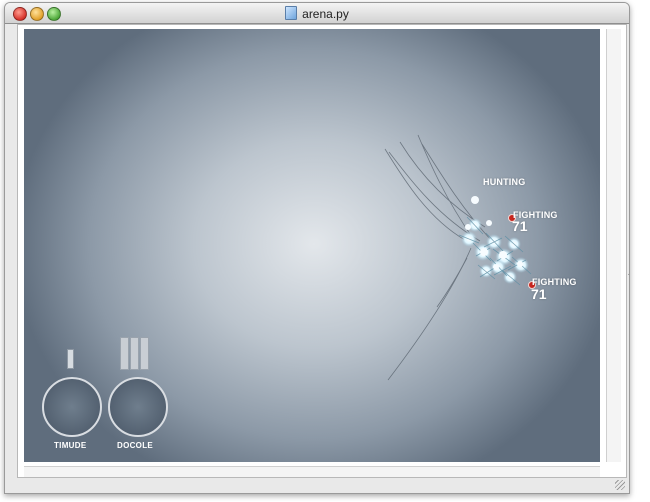  I want to click on window-title-container: arena.py, so click(317, 13).